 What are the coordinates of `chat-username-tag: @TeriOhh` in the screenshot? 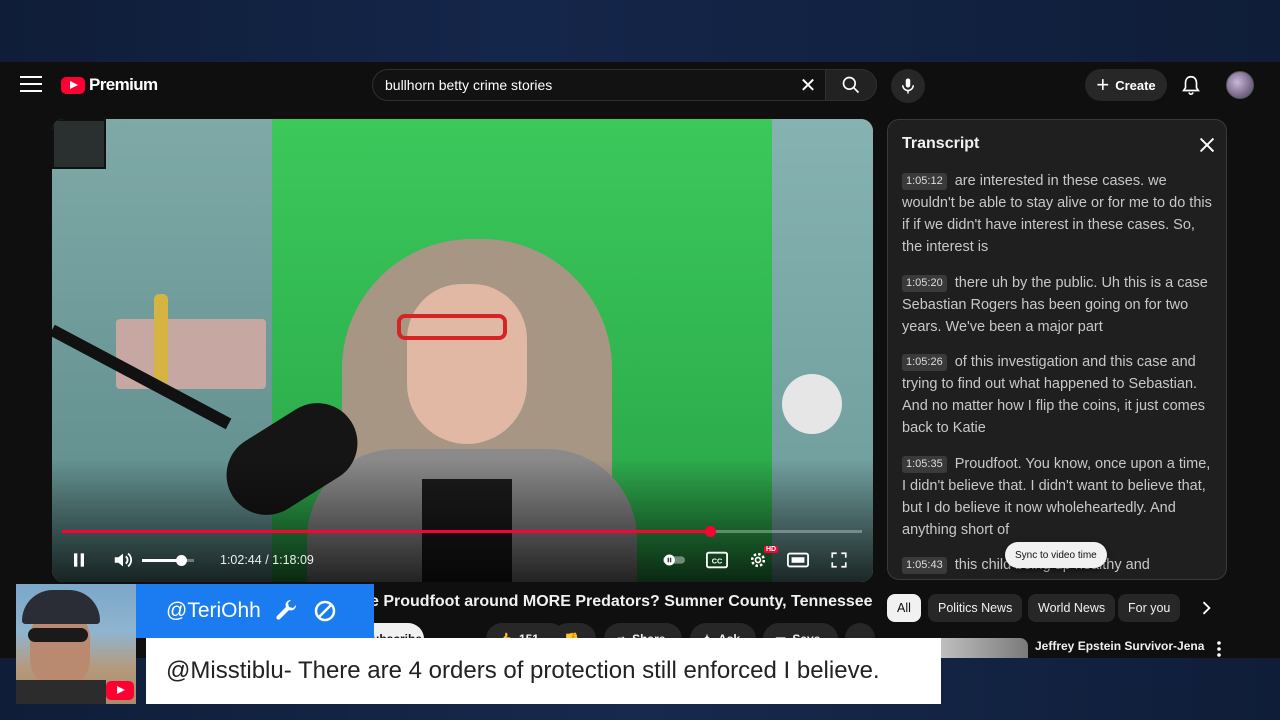 It's located at (255, 611).